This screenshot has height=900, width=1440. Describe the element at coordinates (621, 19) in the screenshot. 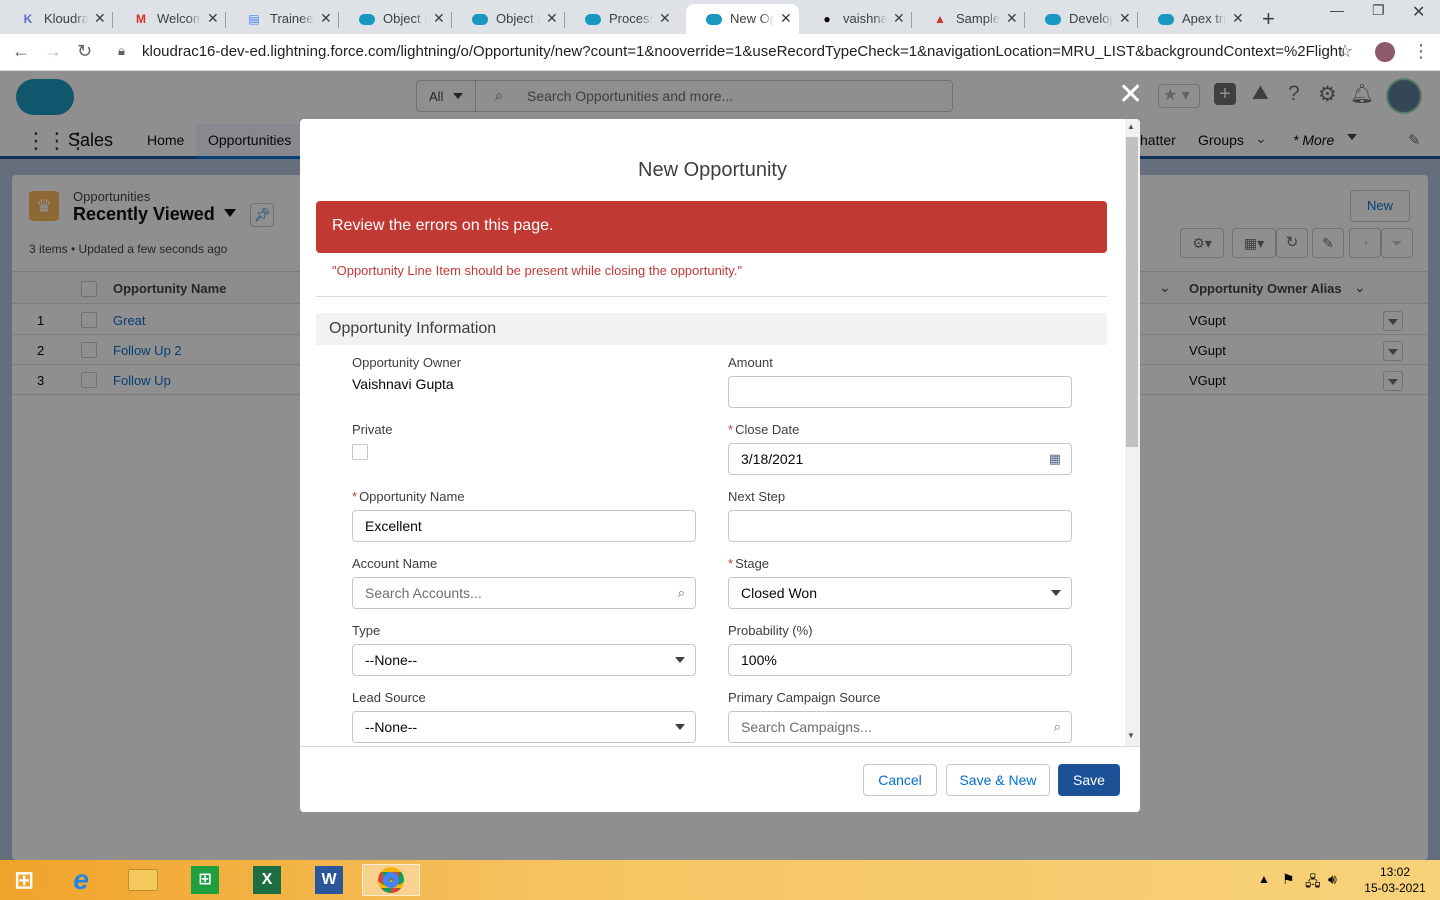

I see `browser-tab: Process E ✕` at that location.